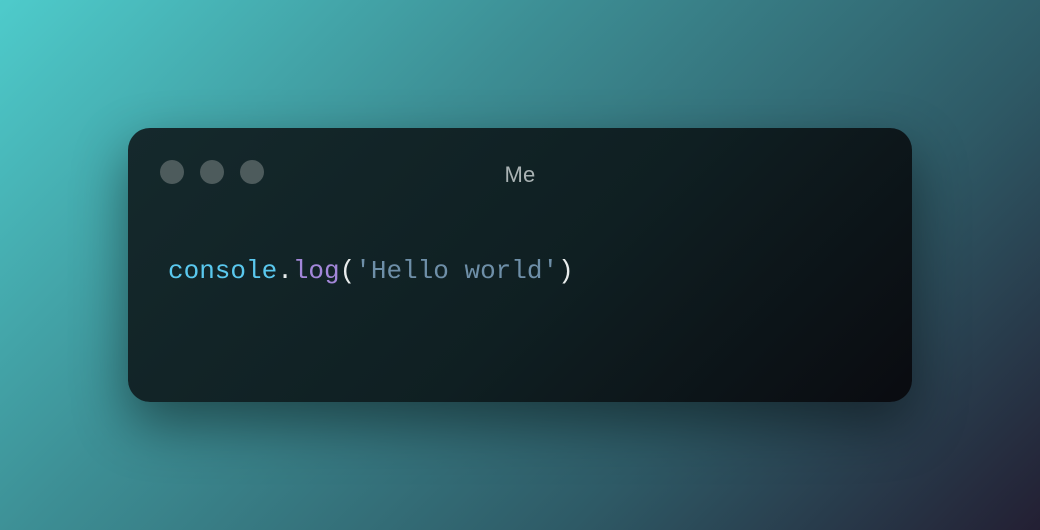 This screenshot has width=1040, height=530. I want to click on code-token-string: 'Hello world', so click(457, 271).